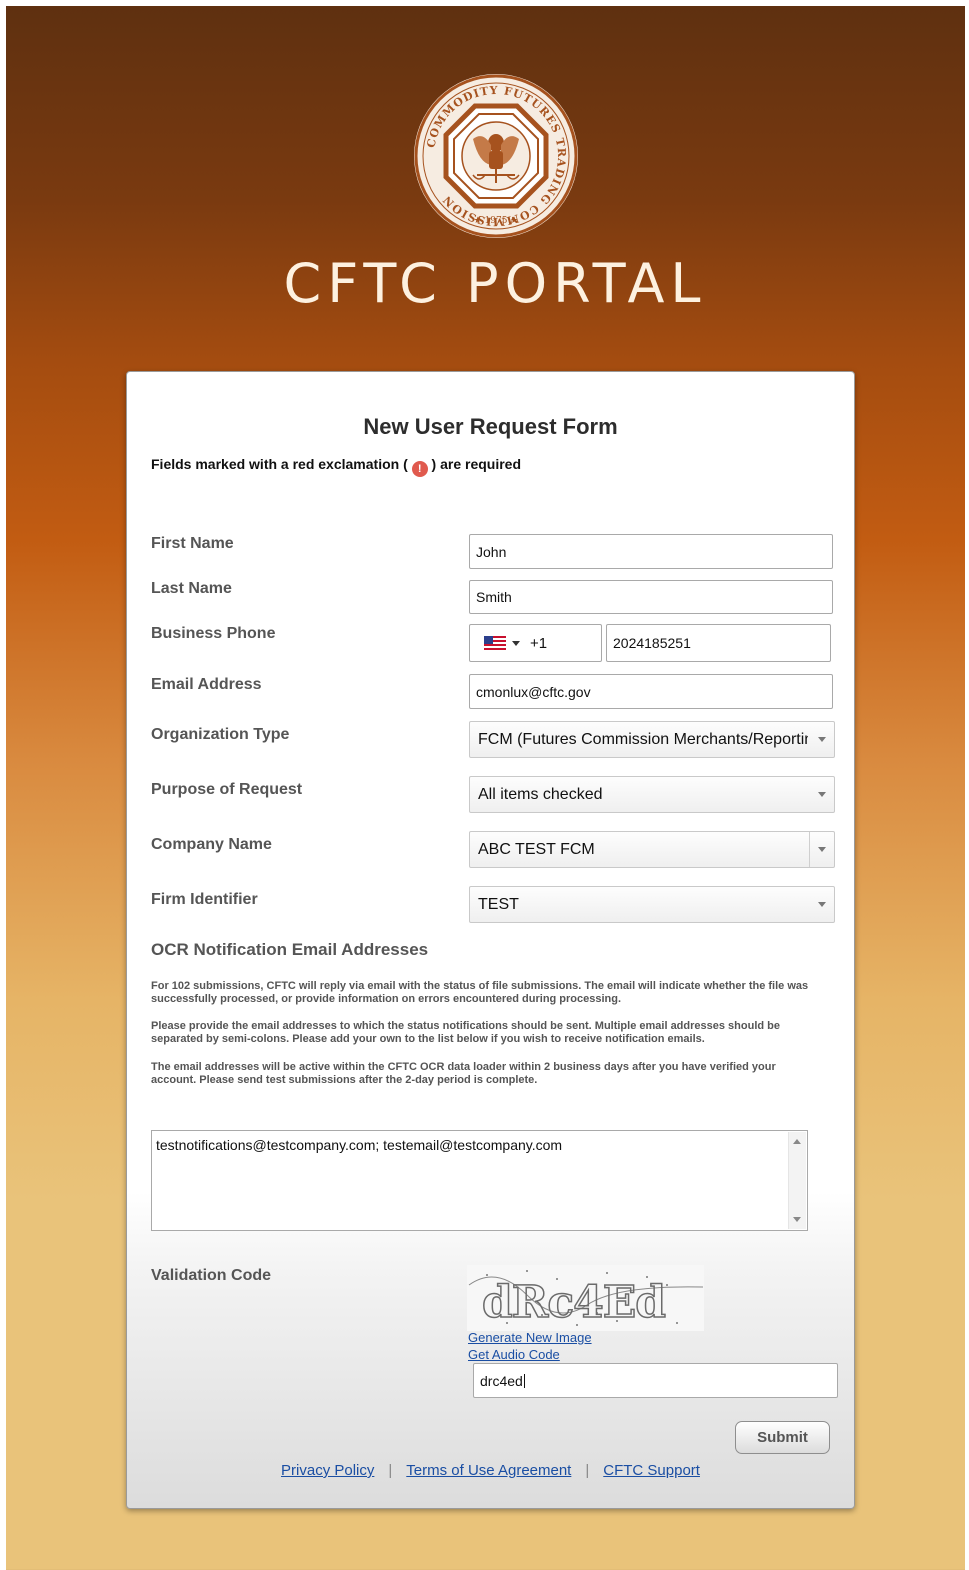  I want to click on terms-of-use-link: Terms of Use Agreement, so click(488, 1470).